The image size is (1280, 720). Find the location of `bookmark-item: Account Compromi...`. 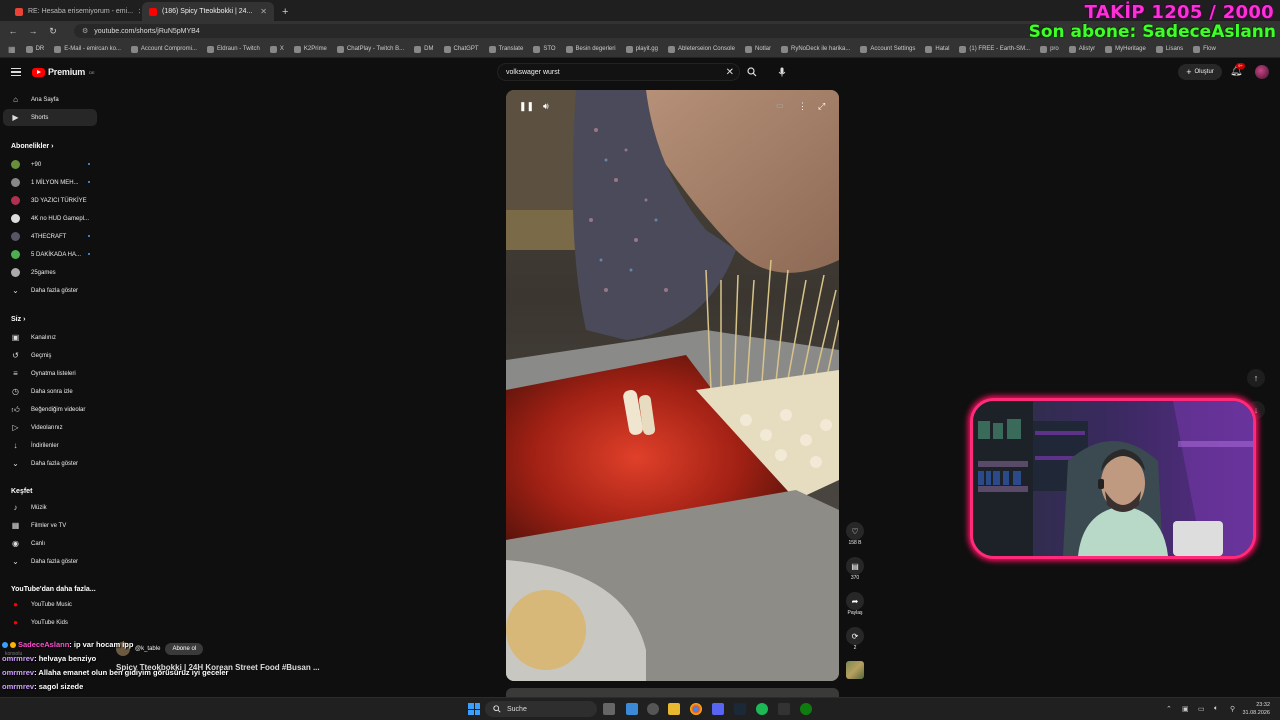

bookmark-item: Account Compromi... is located at coordinates (163, 49).